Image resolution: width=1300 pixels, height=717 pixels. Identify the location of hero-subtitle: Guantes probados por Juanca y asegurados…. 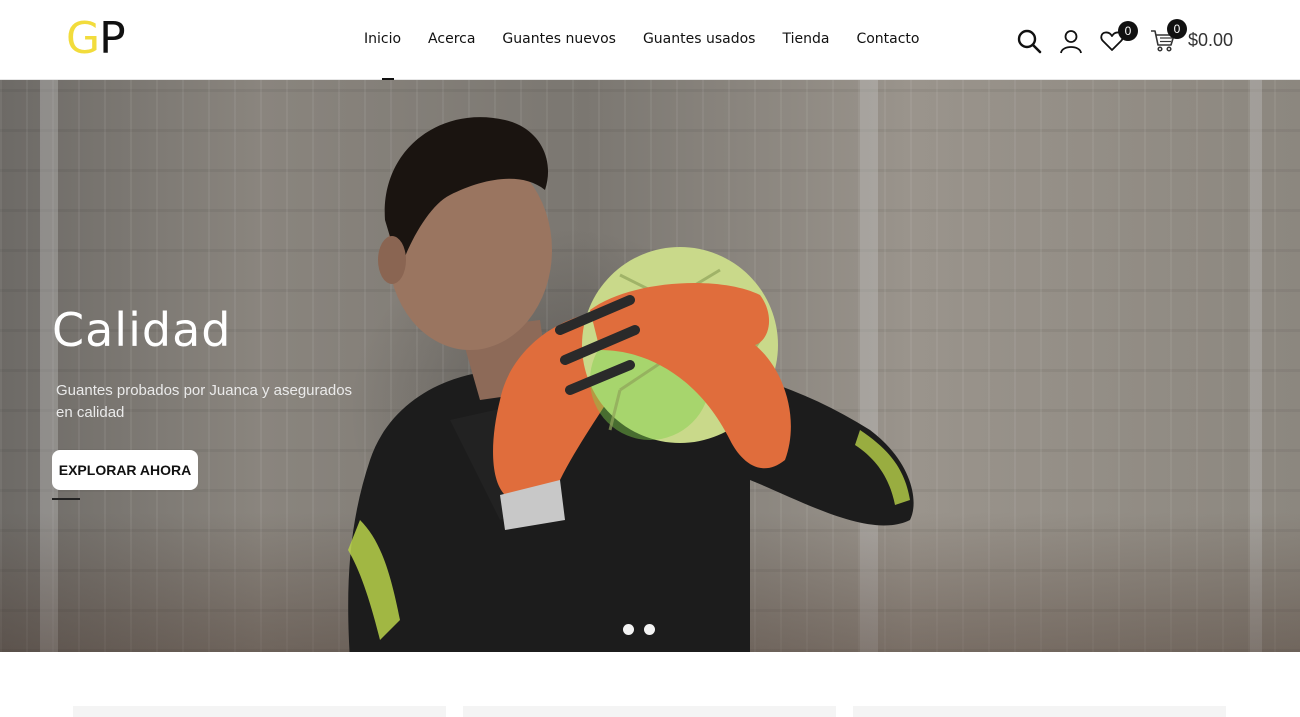
(204, 401).